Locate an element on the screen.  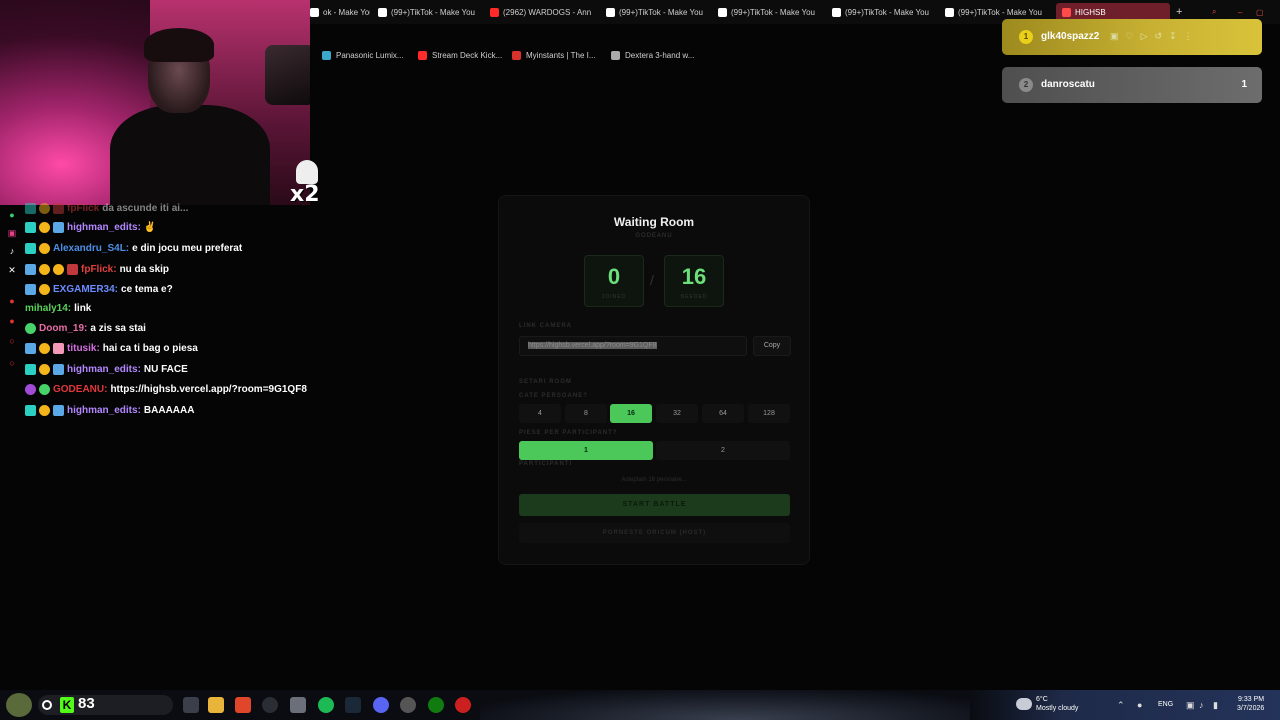
chat-text: e din jocu meu preferat is located at coordinates (187, 248).